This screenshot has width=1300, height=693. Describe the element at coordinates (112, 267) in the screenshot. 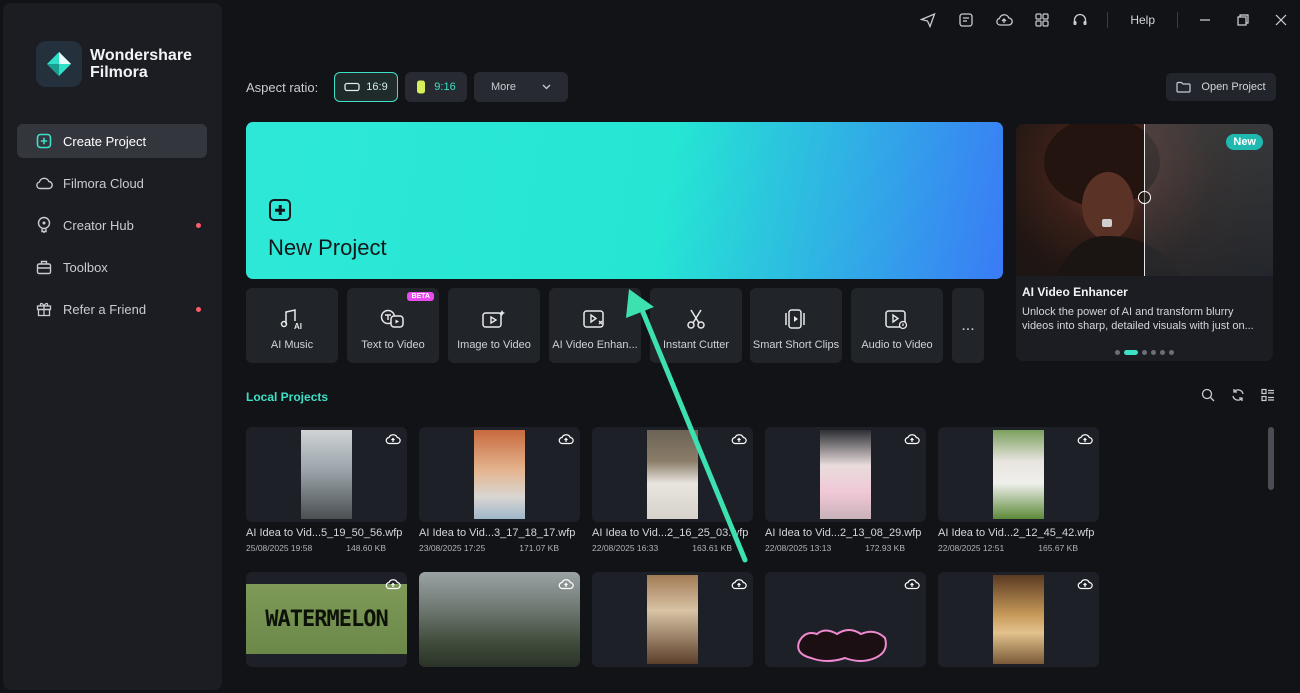

I see `sidebar-item-toolbox: Toolbox` at that location.